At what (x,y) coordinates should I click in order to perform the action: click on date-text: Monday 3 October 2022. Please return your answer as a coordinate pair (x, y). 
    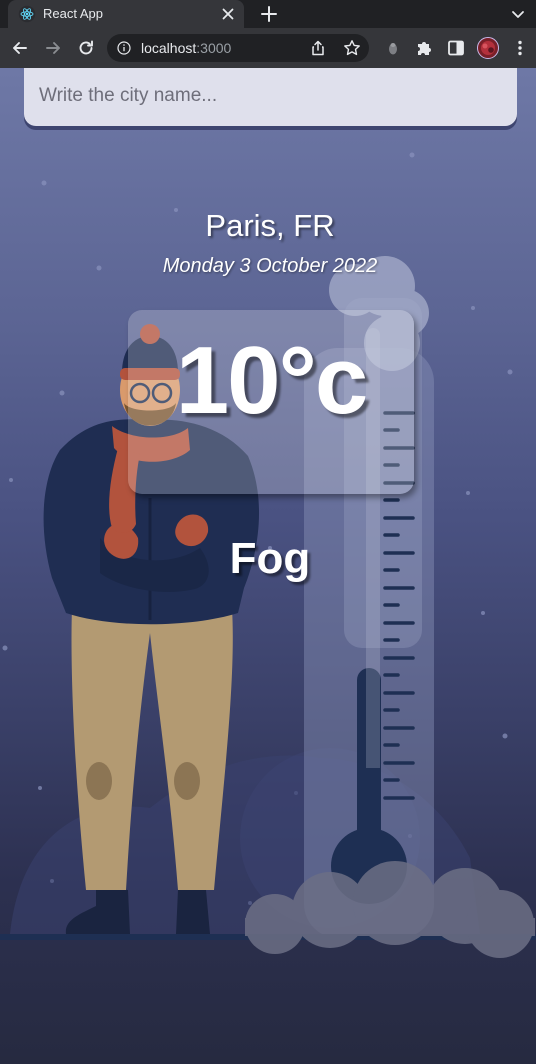
    Looking at the image, I should click on (270, 266).